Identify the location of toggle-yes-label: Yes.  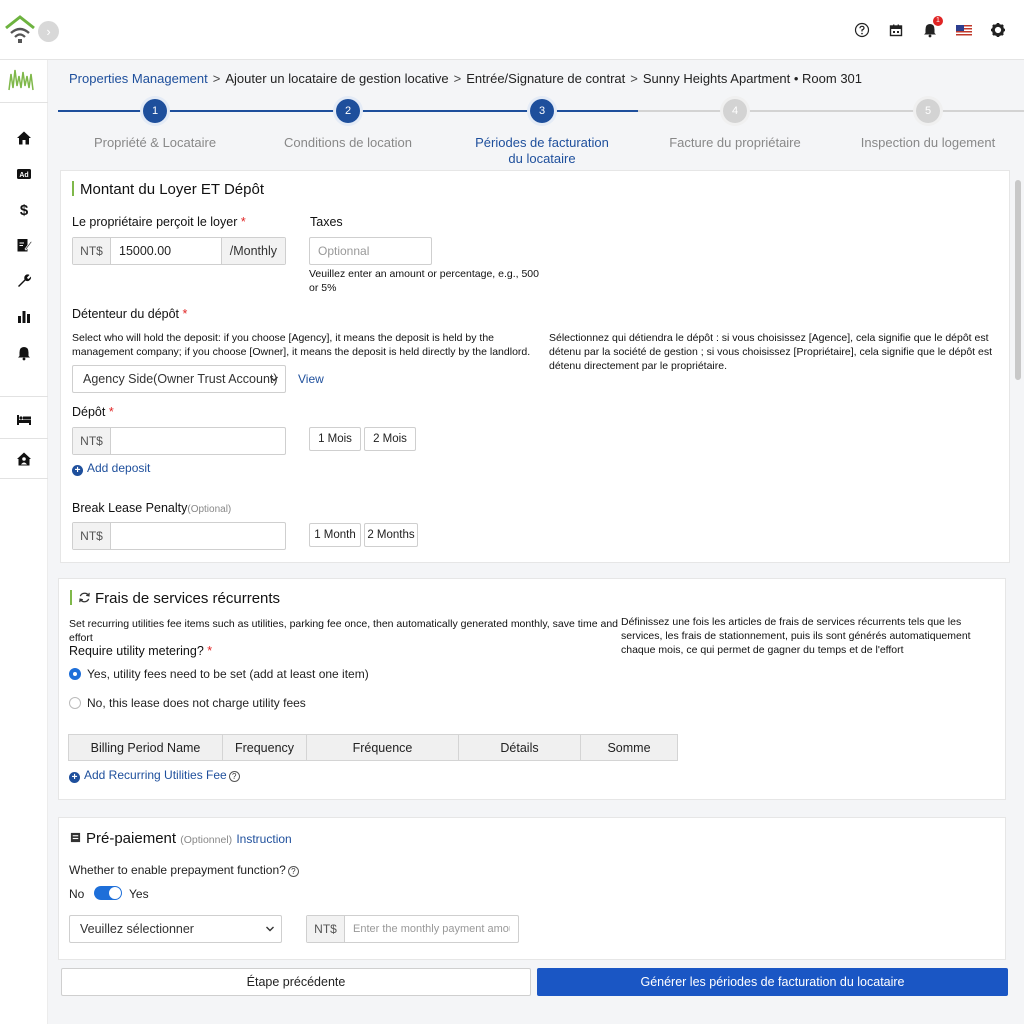
(139, 894).